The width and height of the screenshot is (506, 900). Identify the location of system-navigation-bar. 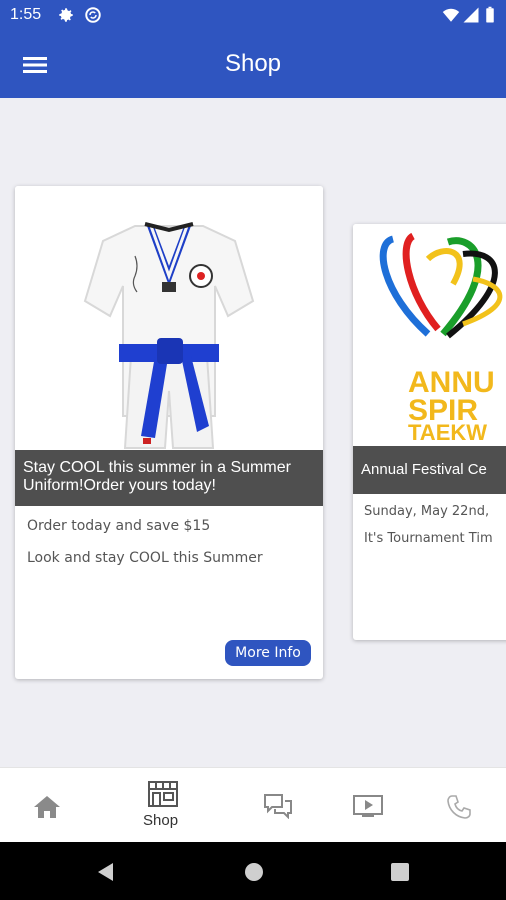
(253, 871).